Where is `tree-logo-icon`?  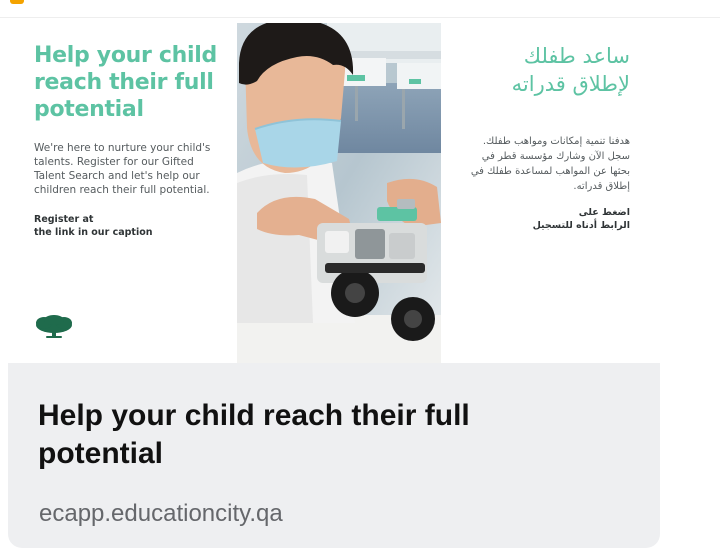
tree-logo-icon is located at coordinates (54, 326).